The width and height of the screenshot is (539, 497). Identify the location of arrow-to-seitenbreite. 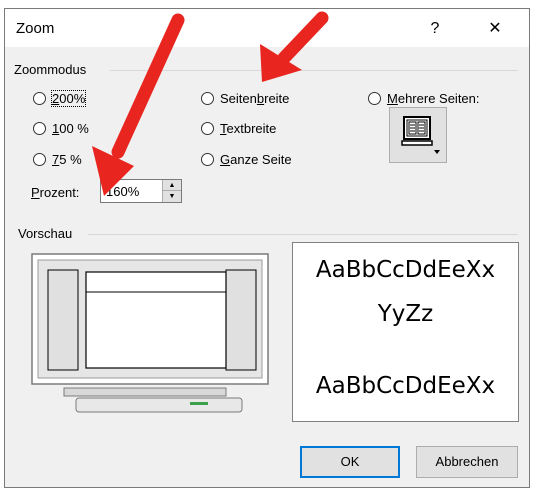
(294, 46).